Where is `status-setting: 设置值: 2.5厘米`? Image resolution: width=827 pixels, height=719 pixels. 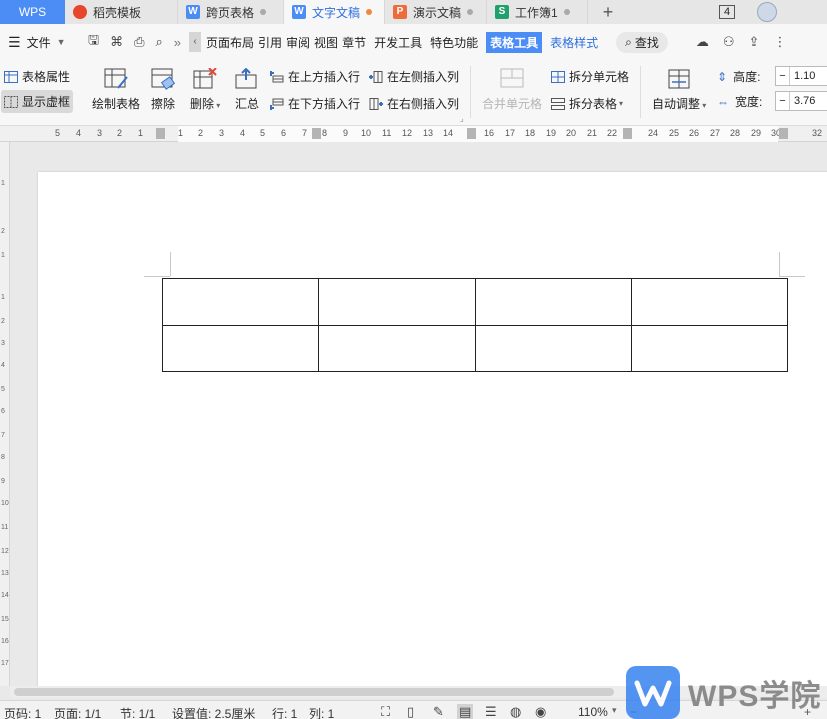 status-setting: 设置值: 2.5厘米 is located at coordinates (213, 712).